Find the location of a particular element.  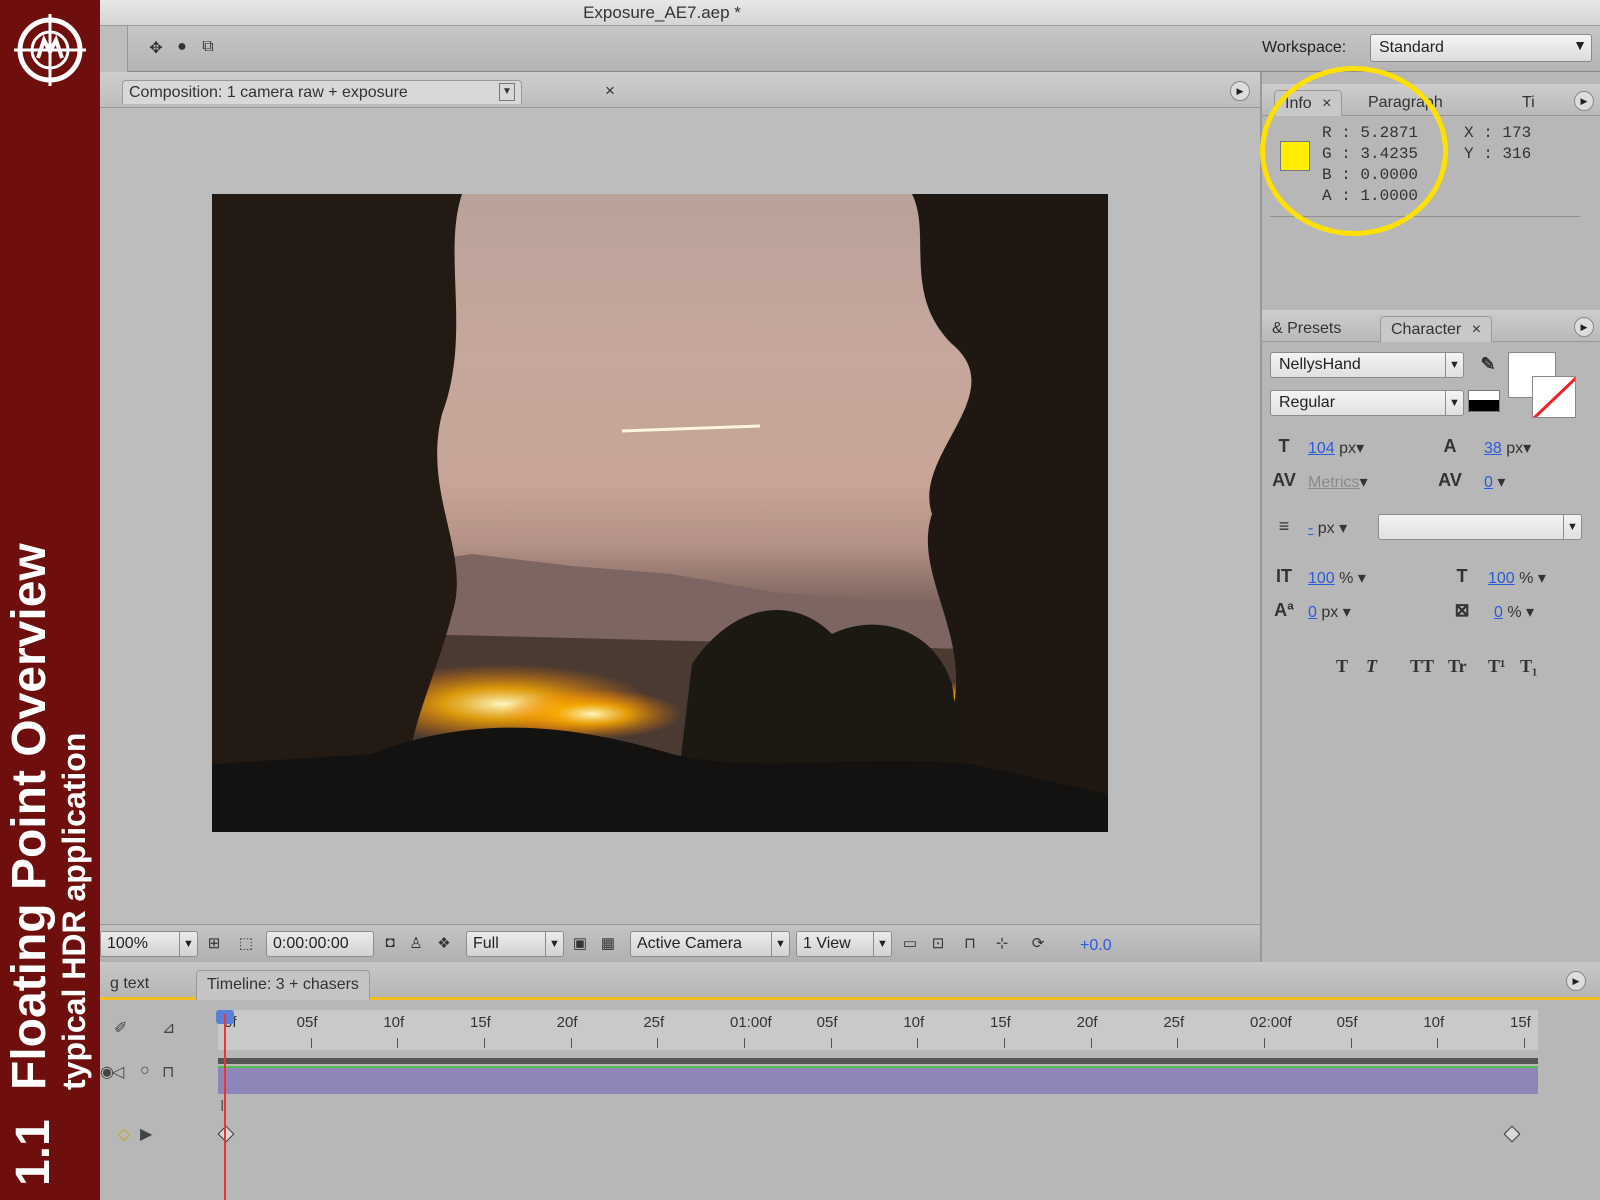

reset-exposure-icon: ⟳ is located at coordinates (1038, 944).